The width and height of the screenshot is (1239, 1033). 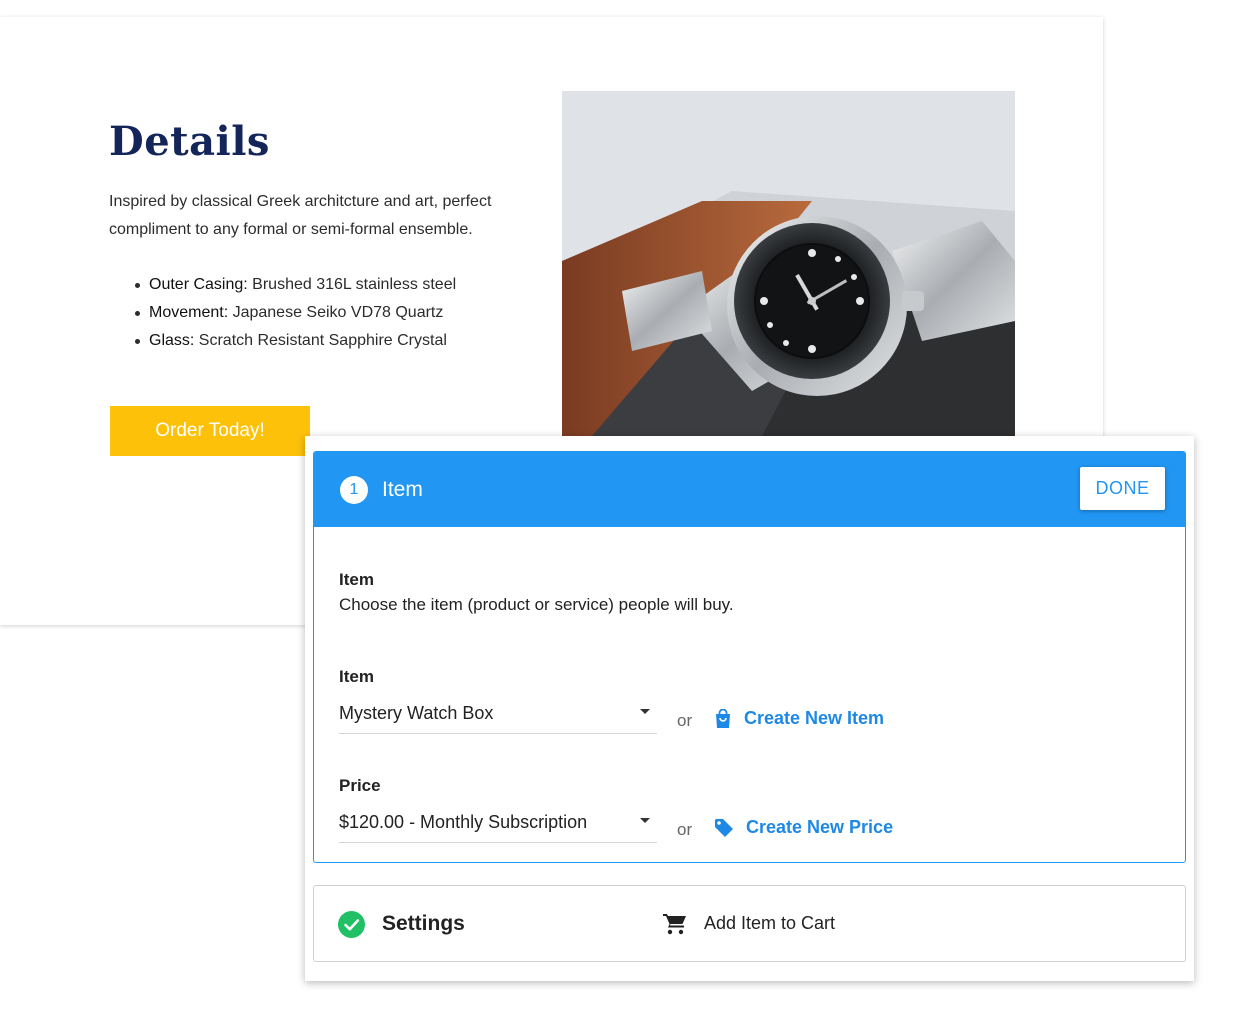 I want to click on shopping-bag-icon, so click(x=723, y=718).